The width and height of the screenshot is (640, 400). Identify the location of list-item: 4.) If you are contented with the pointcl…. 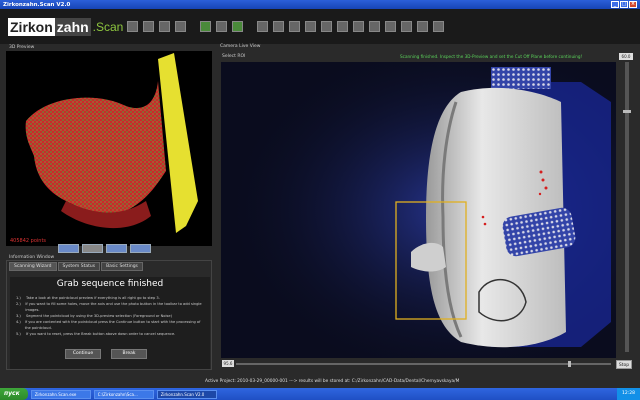
(108, 325).